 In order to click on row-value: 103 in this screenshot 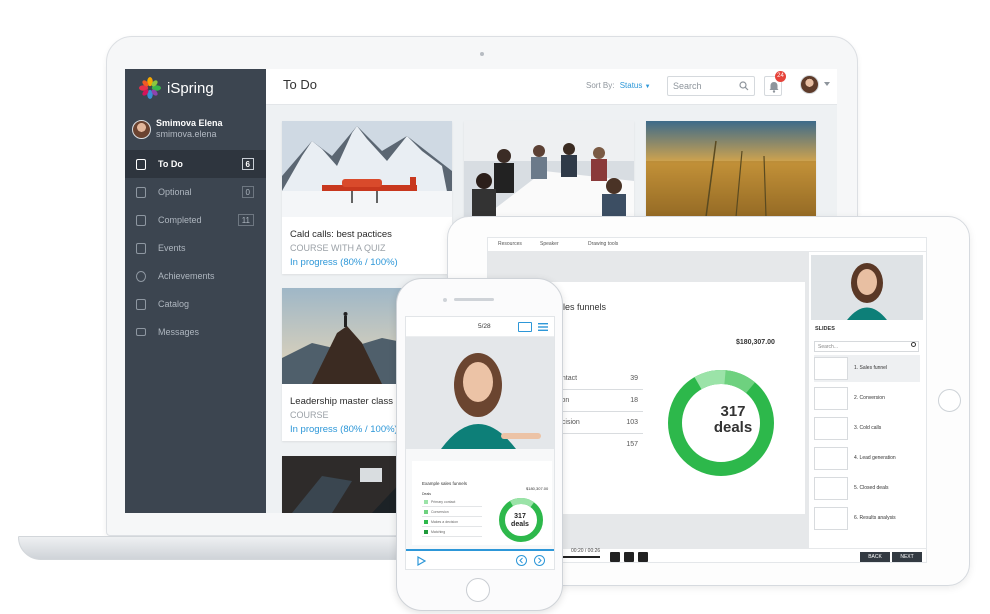, I will do `click(632, 422)`.